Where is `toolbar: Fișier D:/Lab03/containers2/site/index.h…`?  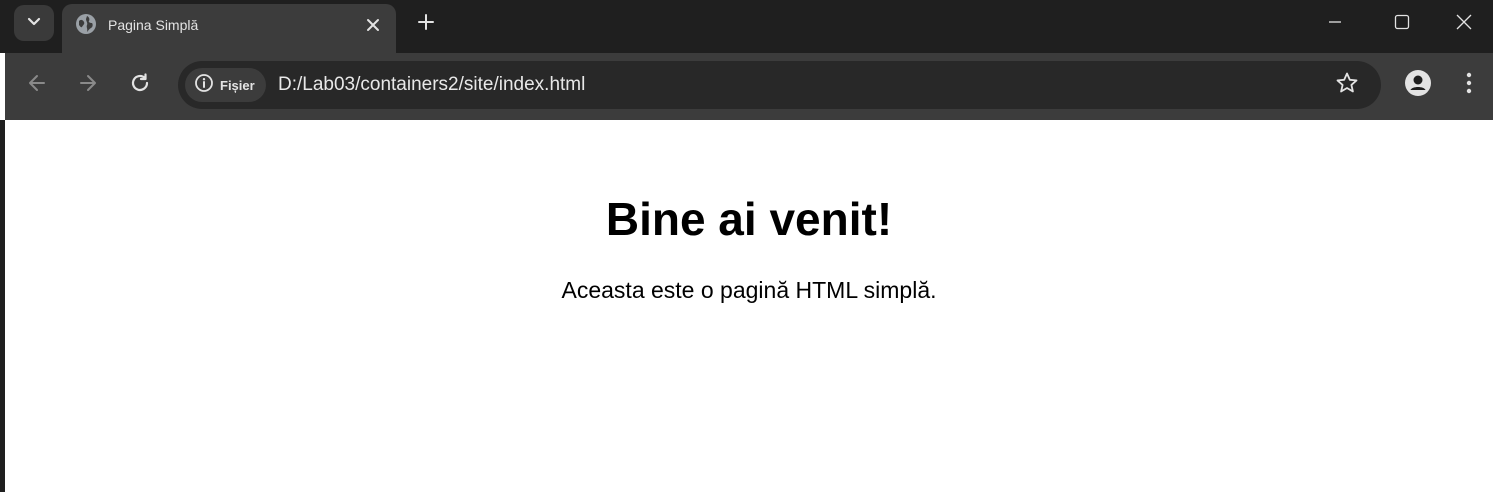
toolbar: Fișier D:/Lab03/containers2/site/index.h… is located at coordinates (749, 86).